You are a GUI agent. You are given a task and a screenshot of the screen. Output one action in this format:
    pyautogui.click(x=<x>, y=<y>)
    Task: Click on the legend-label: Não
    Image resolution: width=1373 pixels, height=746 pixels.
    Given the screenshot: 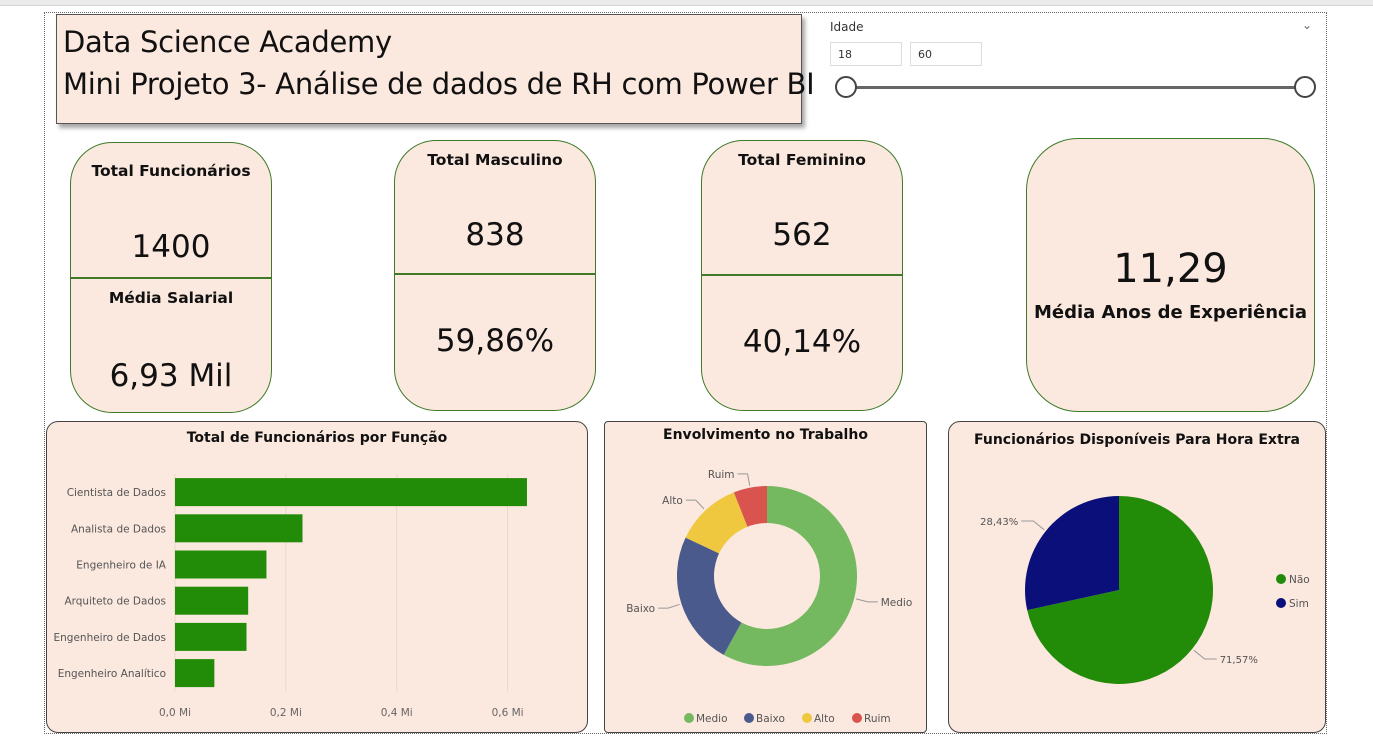 What is the action you would take?
    pyautogui.click(x=1299, y=580)
    